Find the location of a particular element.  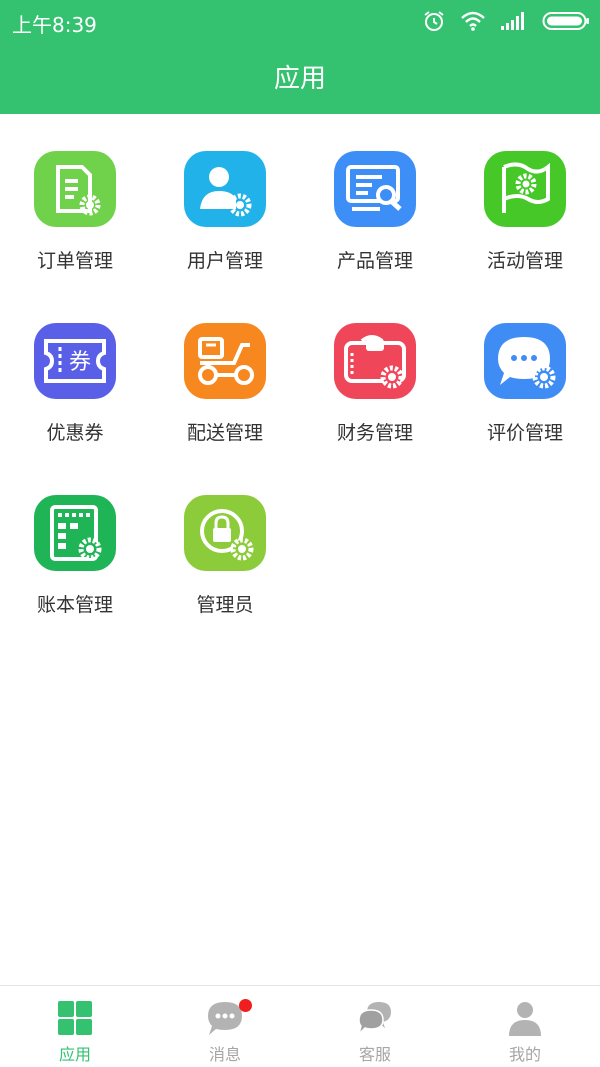

app-label: 优惠券 is located at coordinates (75, 433).